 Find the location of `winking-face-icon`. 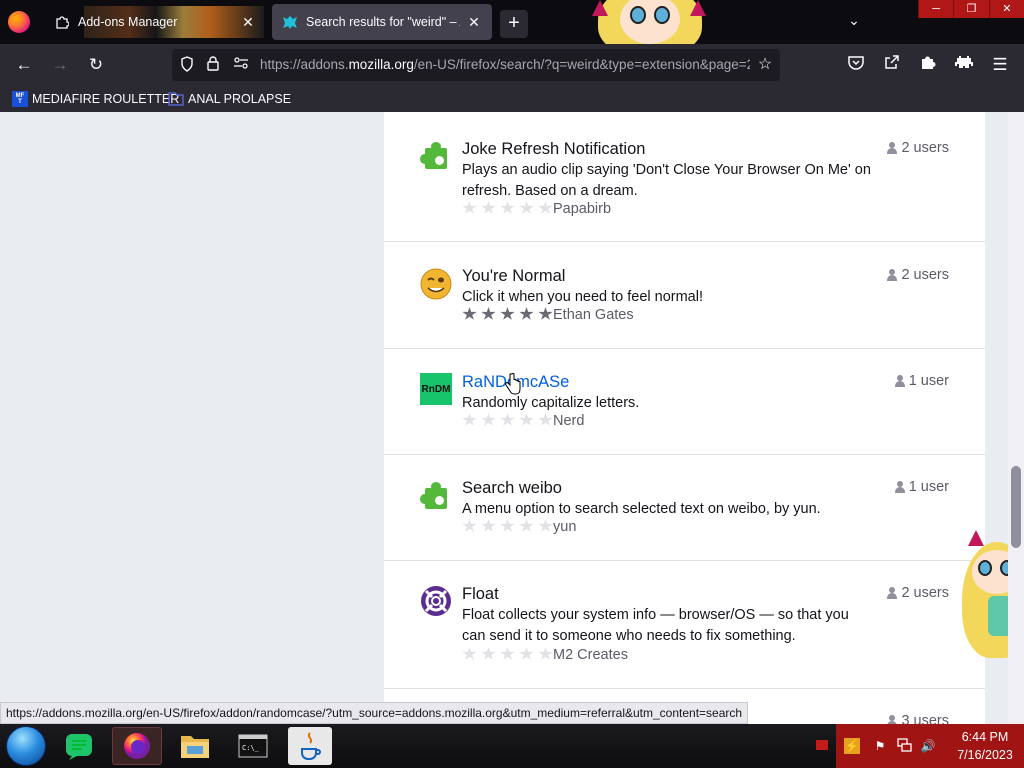

winking-face-icon is located at coordinates (436, 284).